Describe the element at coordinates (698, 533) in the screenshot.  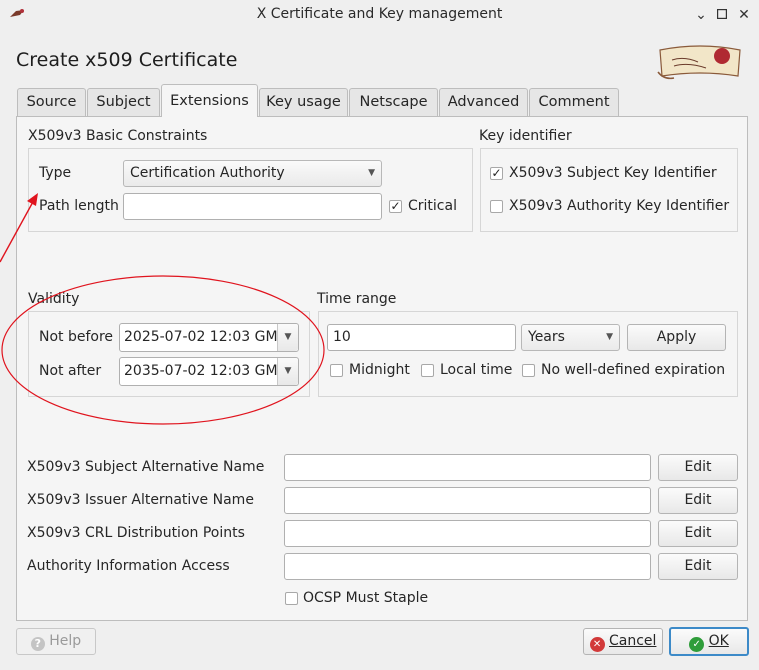
I see `crl-distribution-points-edit-button: Edit` at that location.